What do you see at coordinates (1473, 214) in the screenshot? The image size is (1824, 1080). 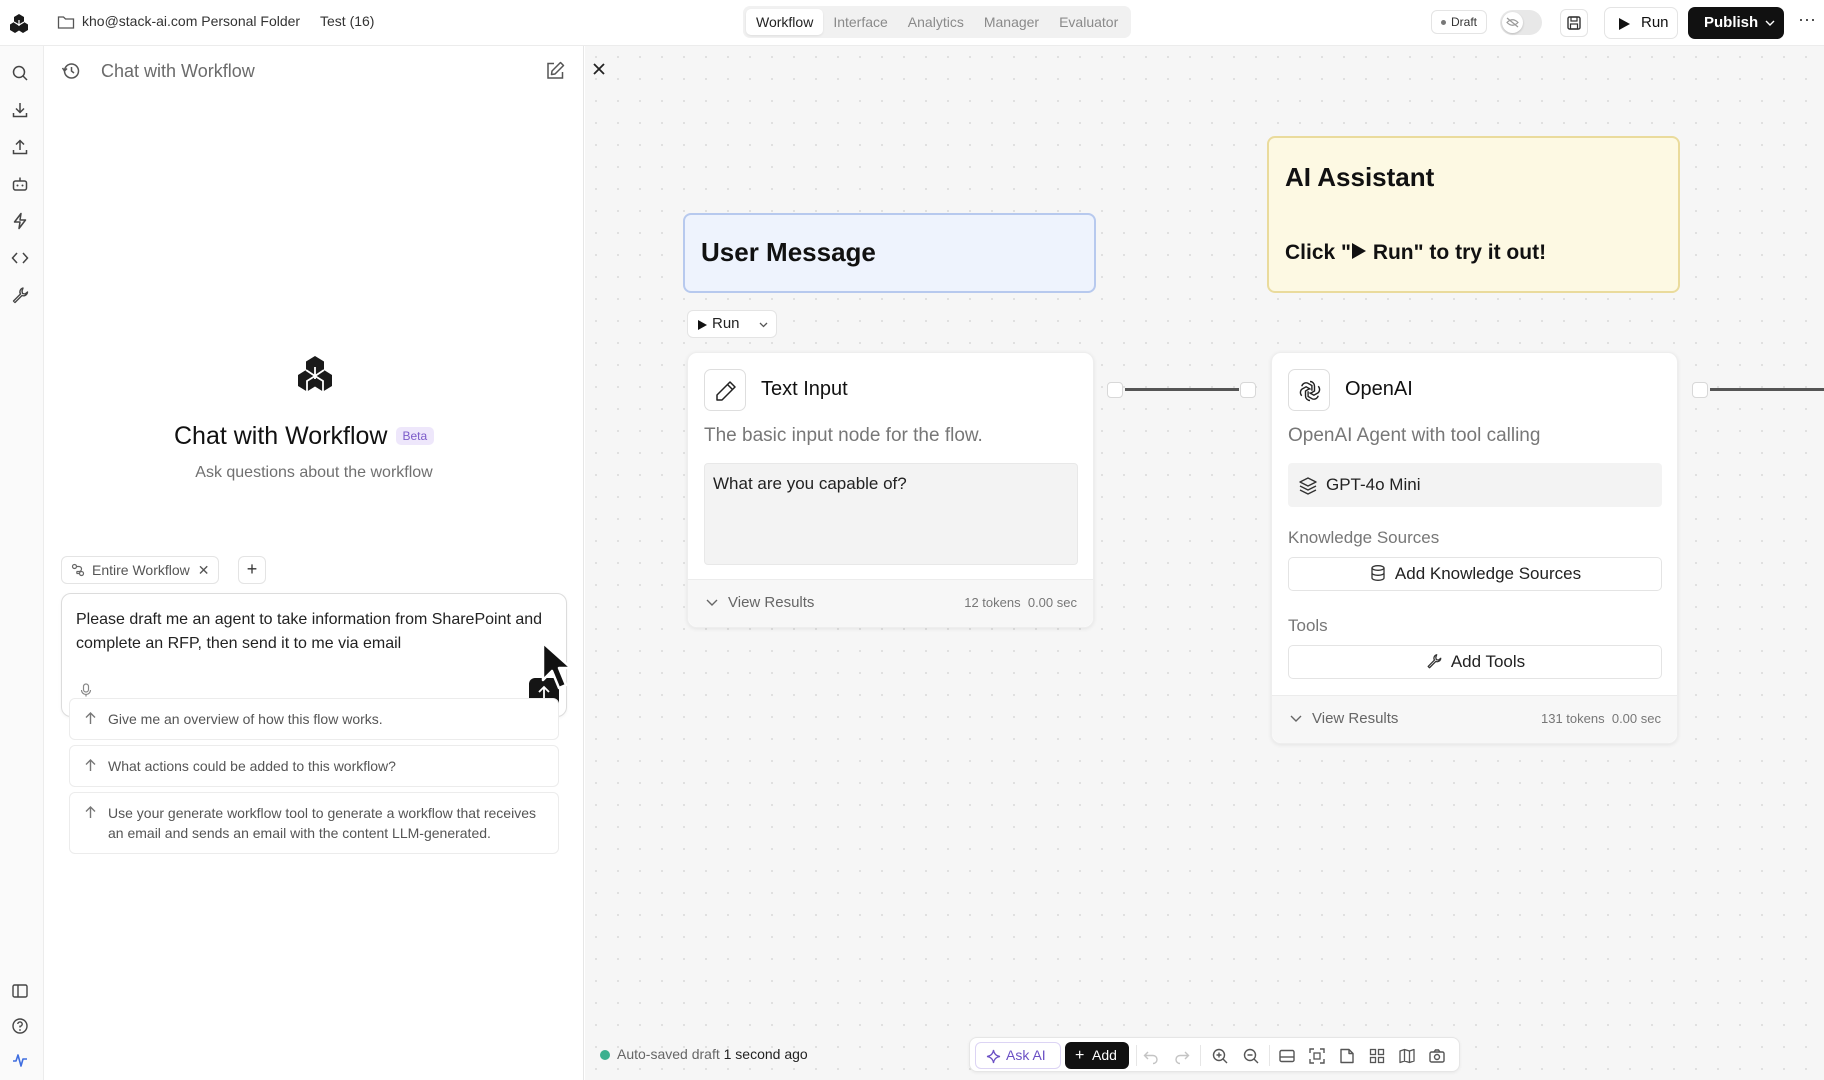 I see `ai-assistant-note: AI Assistant Click " Run" to try it out!` at bounding box center [1473, 214].